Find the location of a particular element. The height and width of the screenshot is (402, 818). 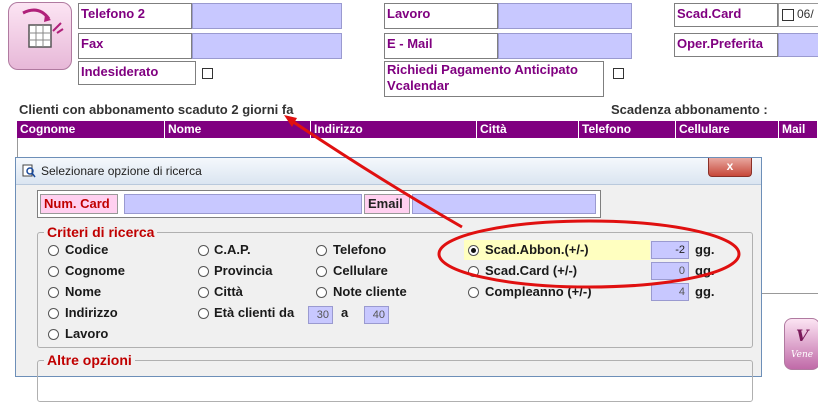

annotation-ellipse is located at coordinates (589, 254).